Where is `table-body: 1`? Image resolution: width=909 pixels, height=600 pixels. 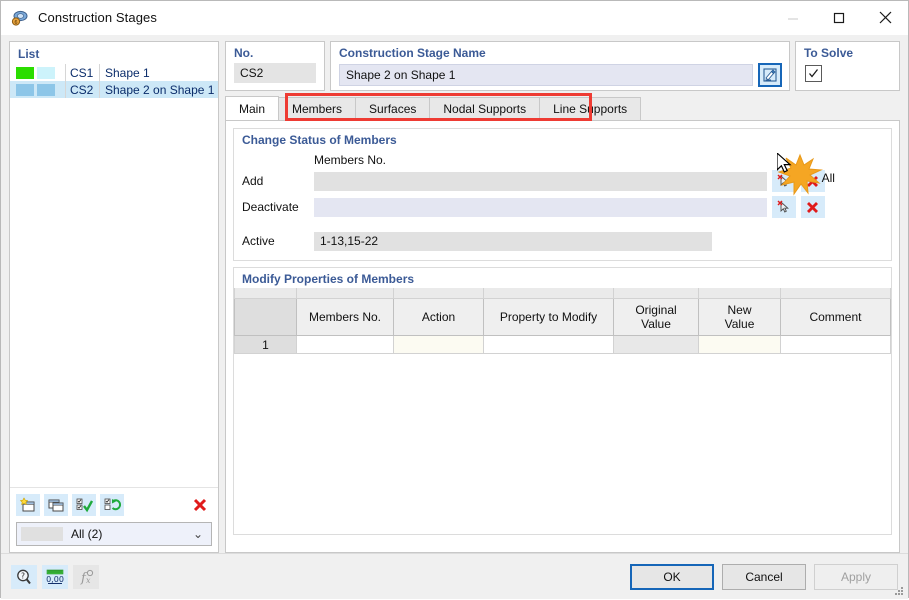 table-body: 1 is located at coordinates (562, 344).